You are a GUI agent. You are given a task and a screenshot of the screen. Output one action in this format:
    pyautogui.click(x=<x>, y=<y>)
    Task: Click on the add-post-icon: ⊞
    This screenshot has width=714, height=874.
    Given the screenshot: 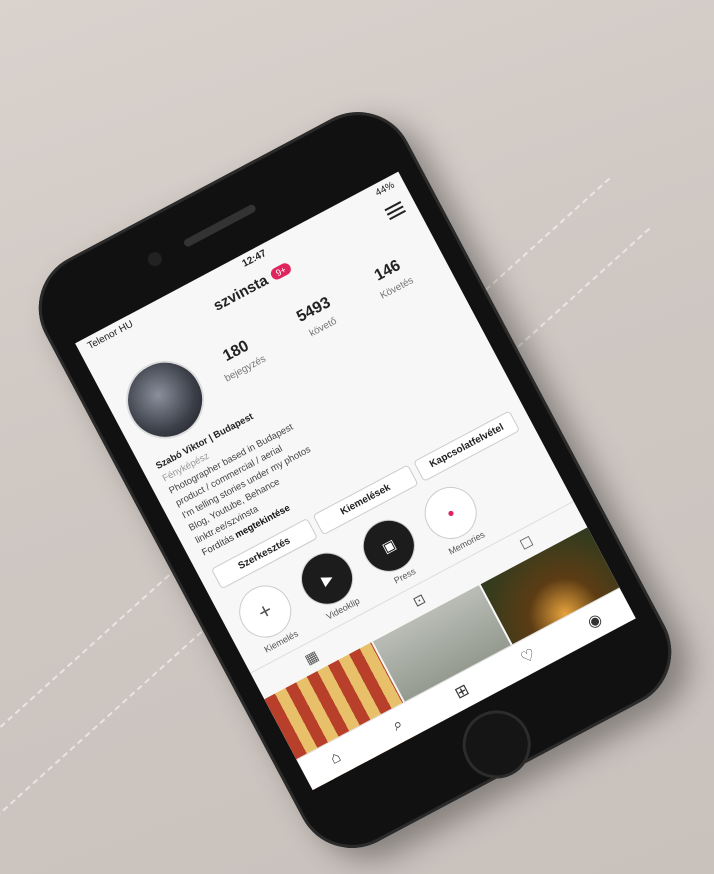 What is the action you would take?
    pyautogui.click(x=461, y=692)
    